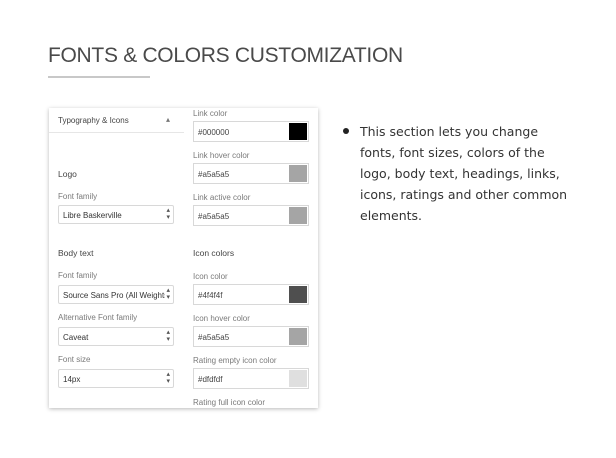 Image resolution: width=616 pixels, height=458 pixels. Describe the element at coordinates (116, 378) in the screenshot. I see `font-size-select: 14px ▴ ▾` at that location.